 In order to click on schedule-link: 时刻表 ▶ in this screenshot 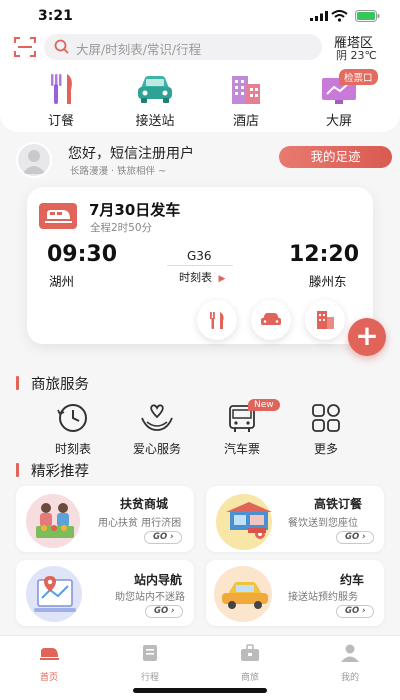, I will do `click(202, 277)`.